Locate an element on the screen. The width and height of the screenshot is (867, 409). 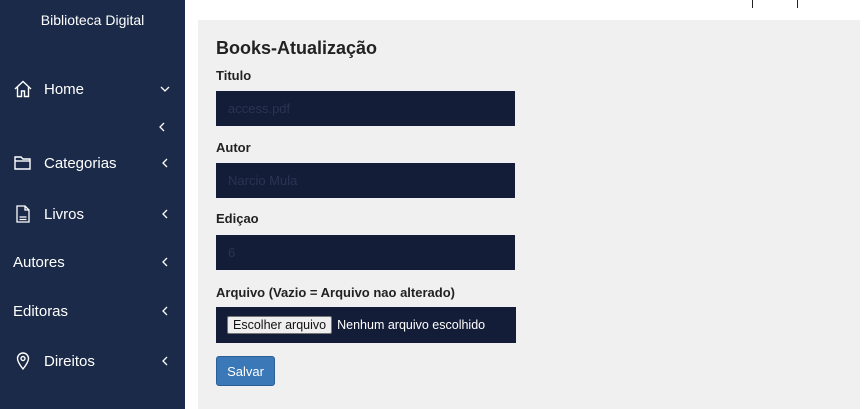
brand-title: Biblioteca Digital is located at coordinates (92, 20).